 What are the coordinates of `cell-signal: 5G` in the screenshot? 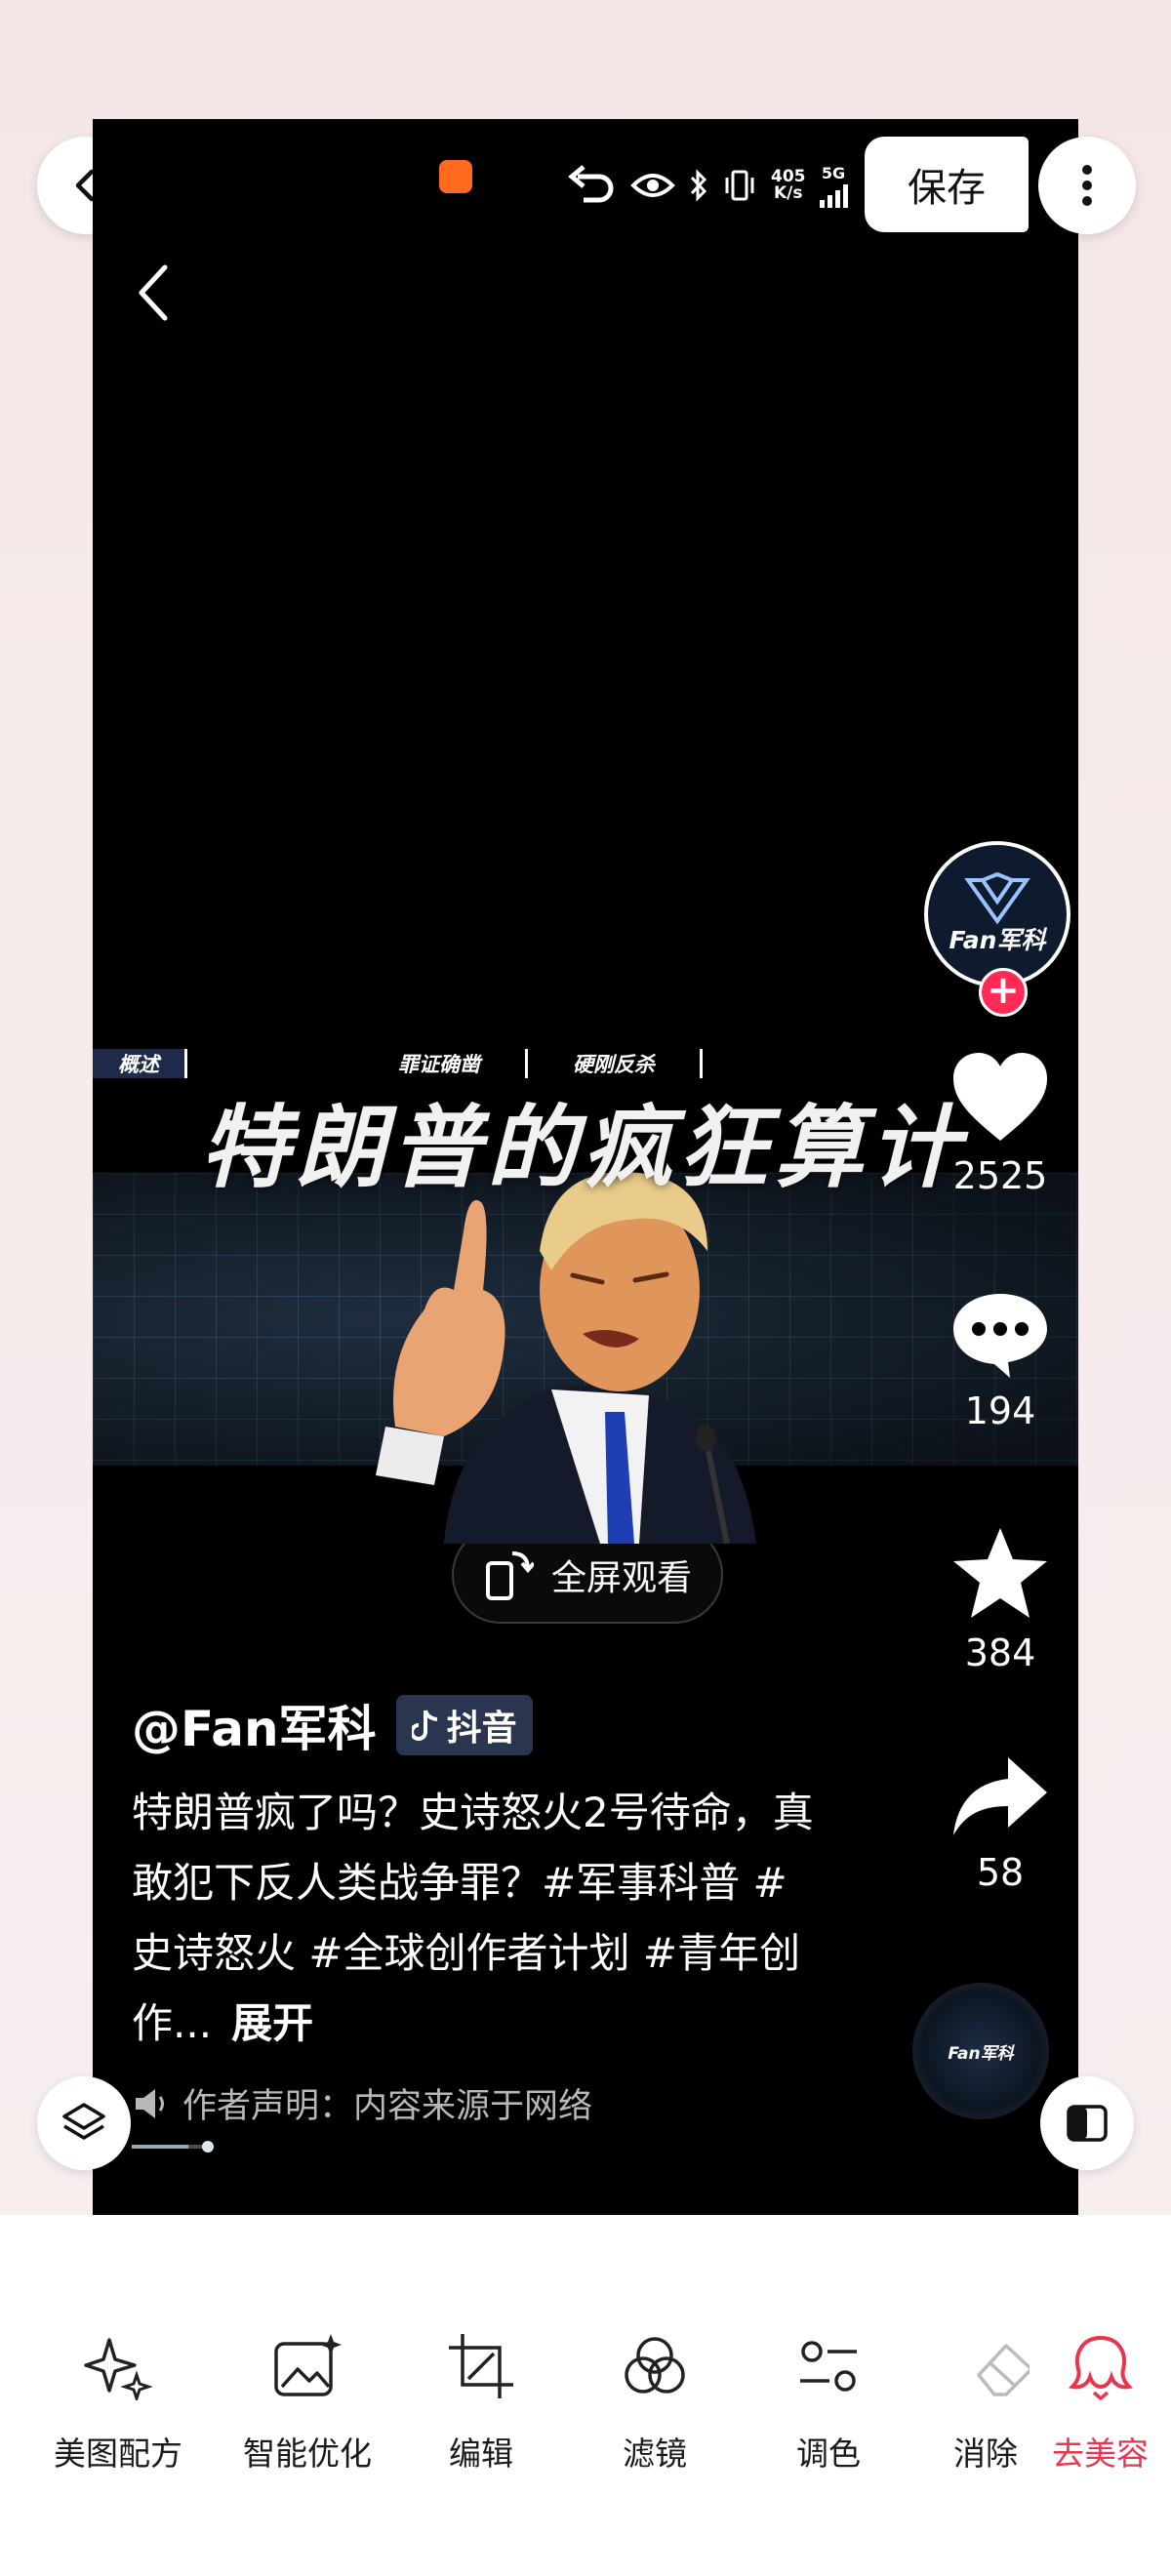 It's located at (833, 185).